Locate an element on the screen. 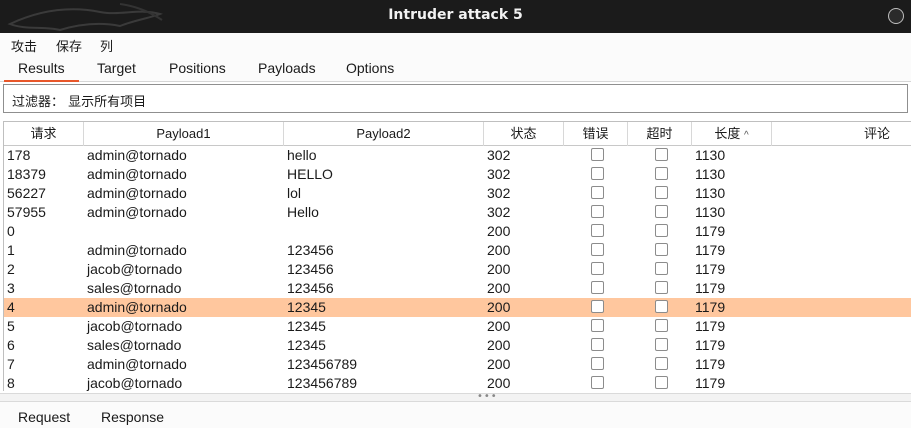 This screenshot has height=428, width=911. cell-request: 18379 is located at coordinates (26, 174).